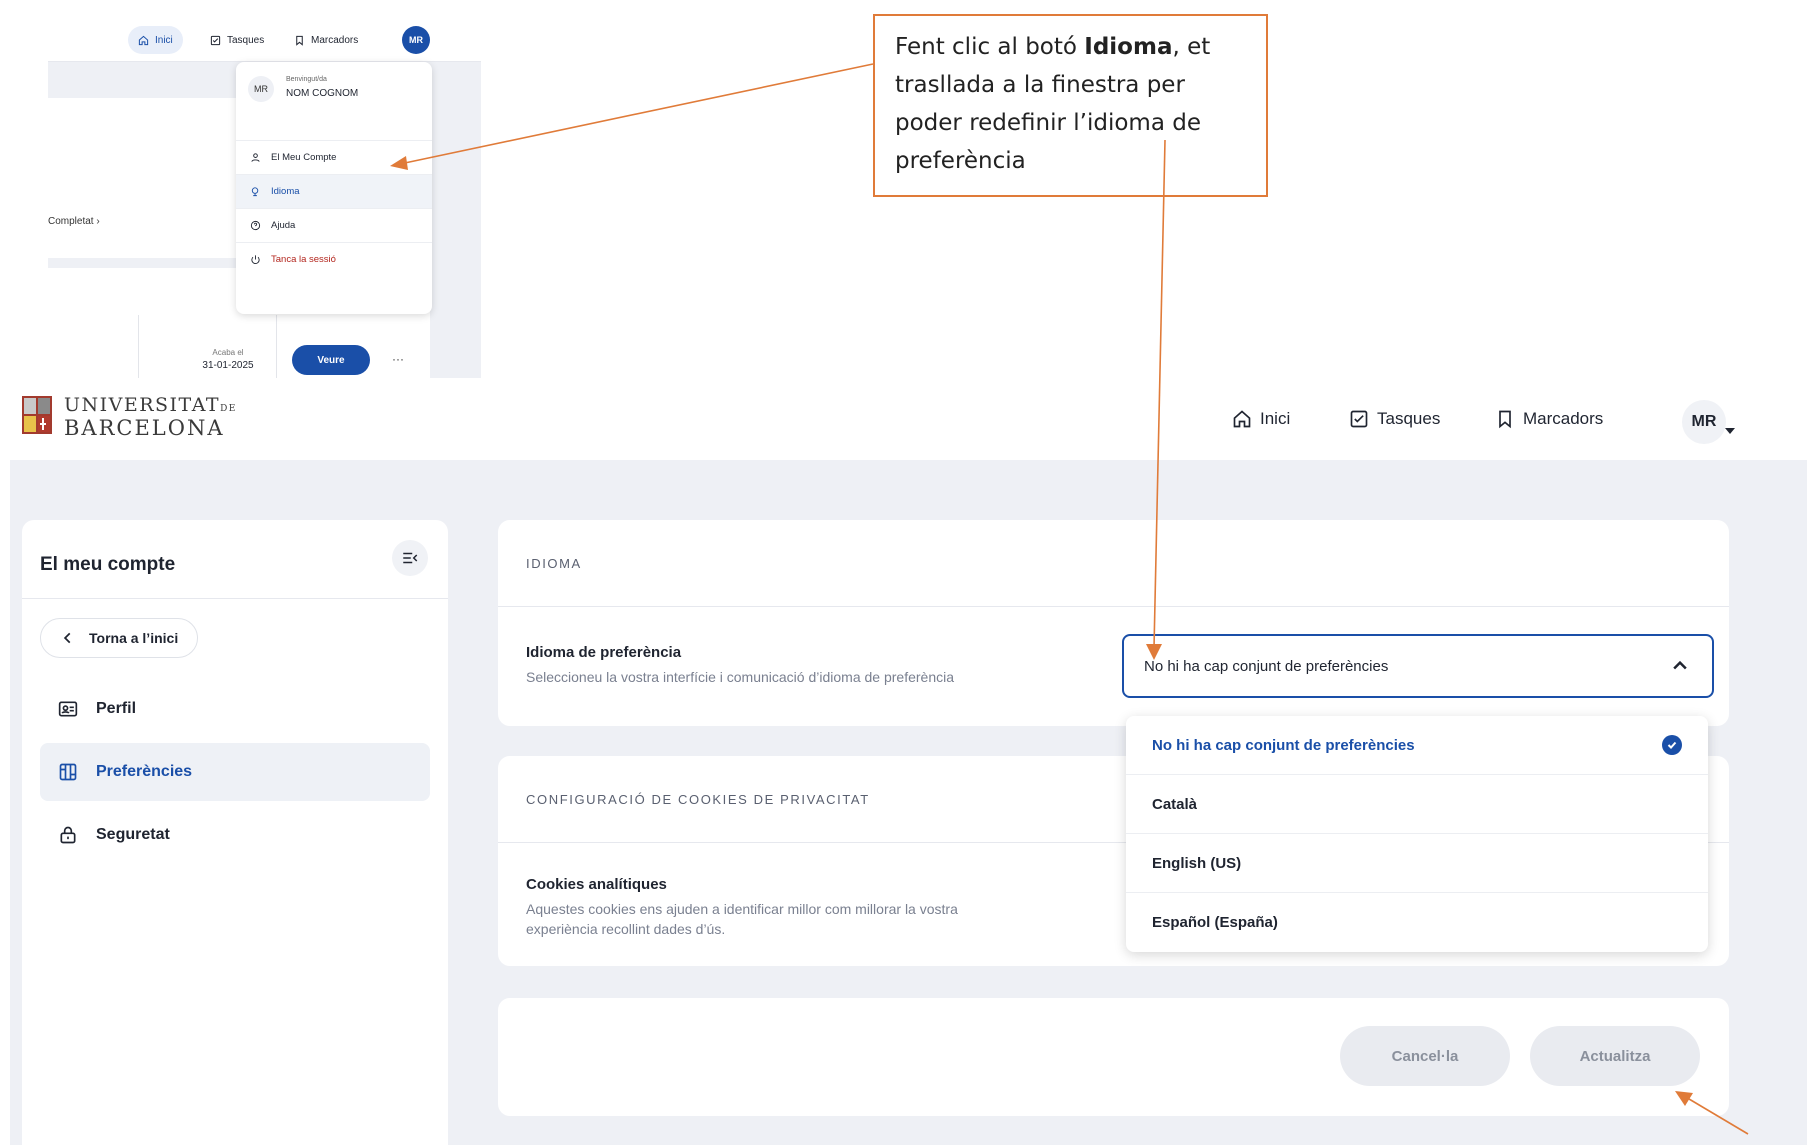 Image resolution: width=1807 pixels, height=1145 pixels. What do you see at coordinates (235, 598) in the screenshot?
I see `sidebar-divider` at bounding box center [235, 598].